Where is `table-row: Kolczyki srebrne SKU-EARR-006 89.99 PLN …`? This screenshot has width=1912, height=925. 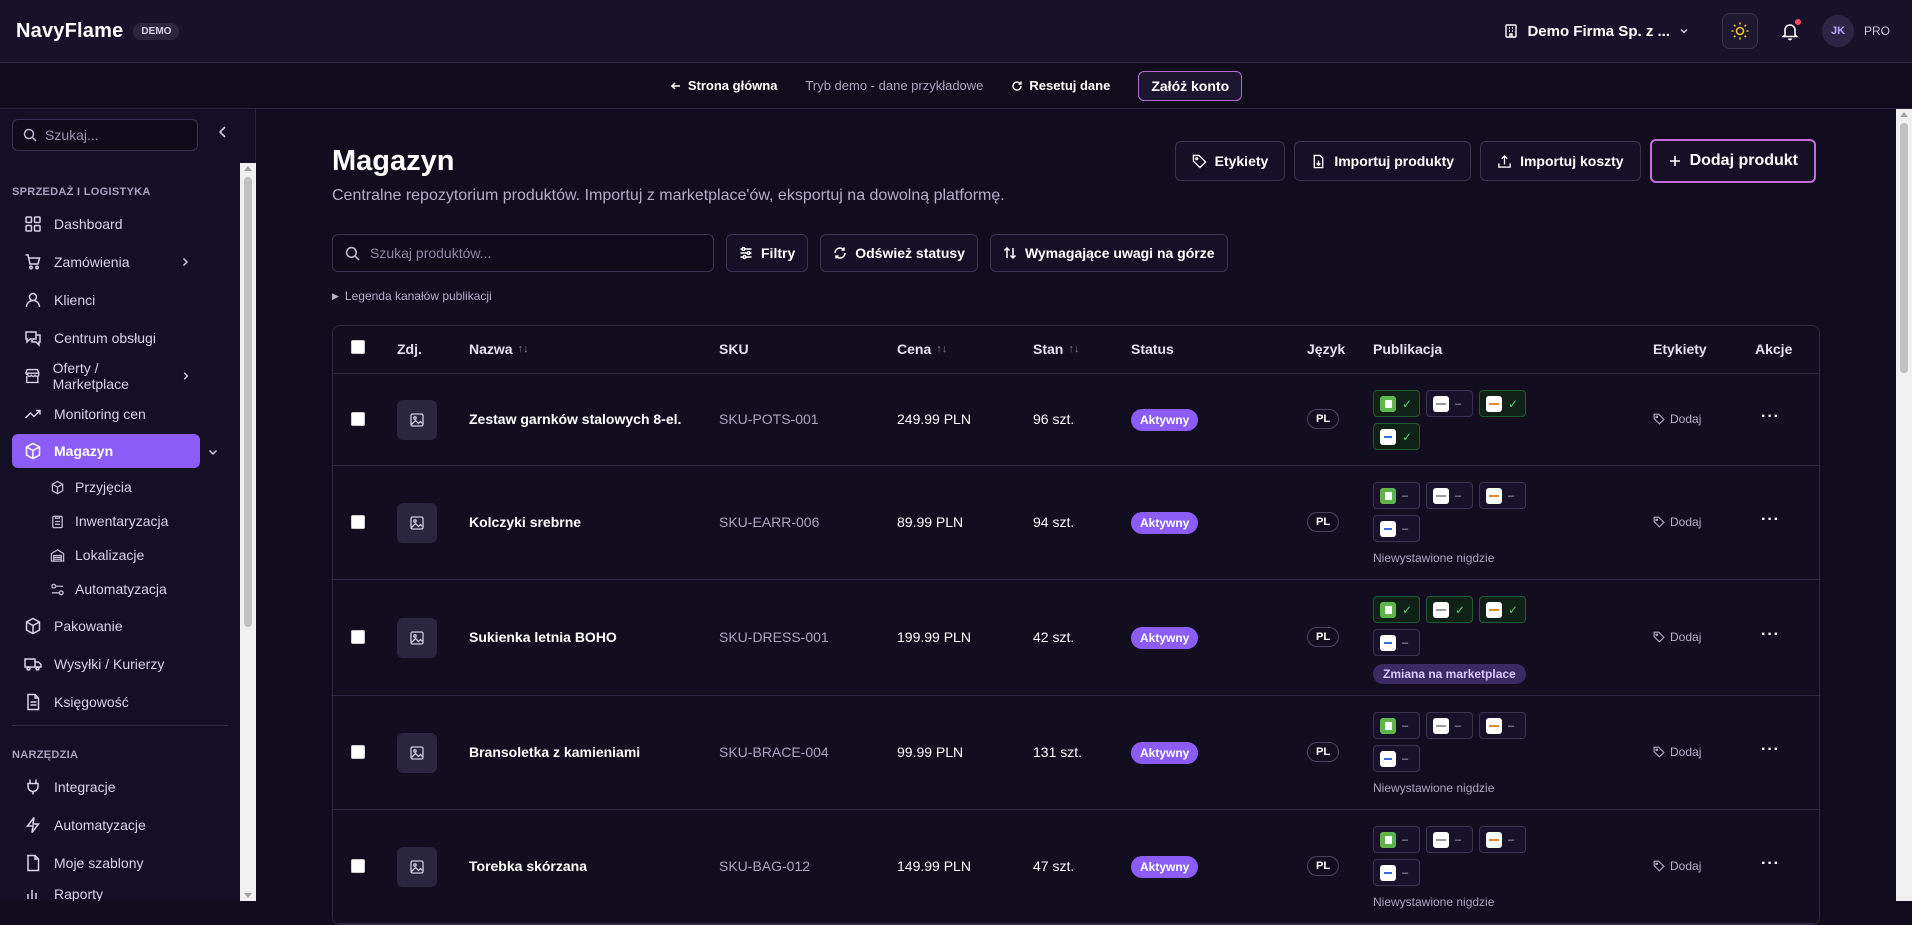
table-row: Kolczyki srebrne SKU-EARR-006 89.99 PLN … is located at coordinates (1076, 523).